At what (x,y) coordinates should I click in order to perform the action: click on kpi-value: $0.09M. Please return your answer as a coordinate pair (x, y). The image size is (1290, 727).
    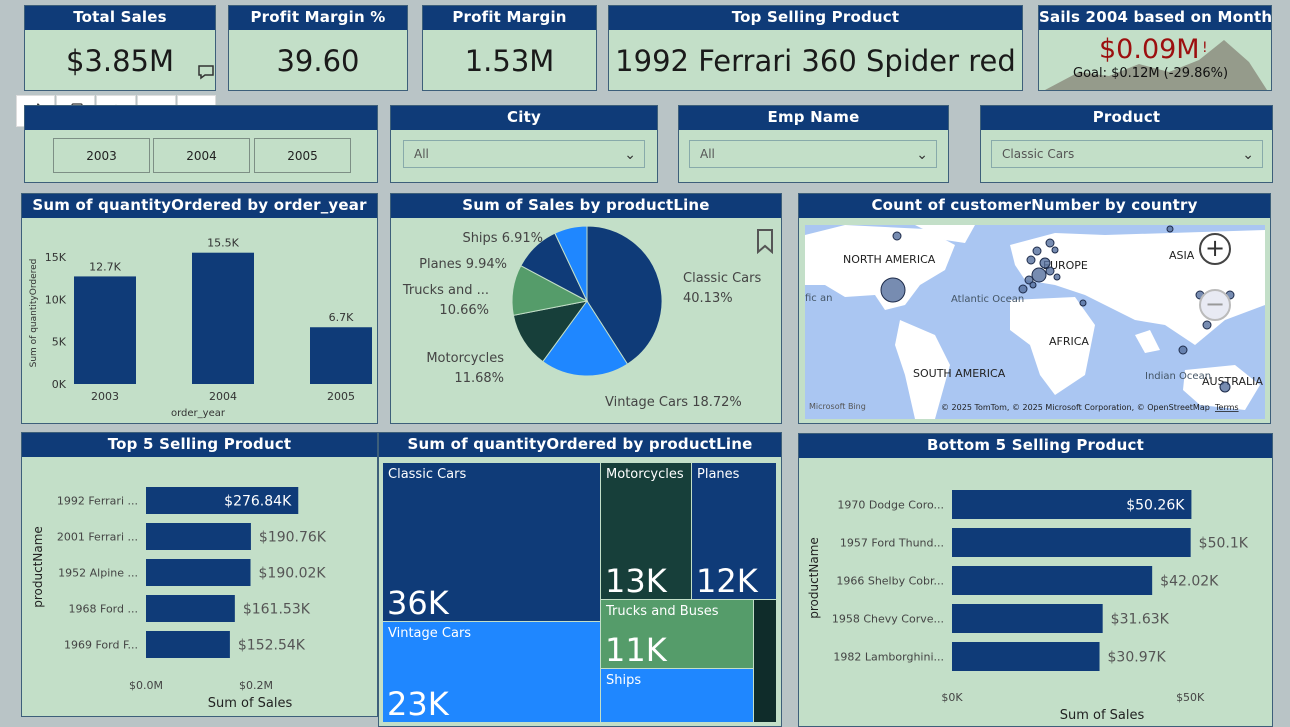
    Looking at the image, I should click on (1149, 49).